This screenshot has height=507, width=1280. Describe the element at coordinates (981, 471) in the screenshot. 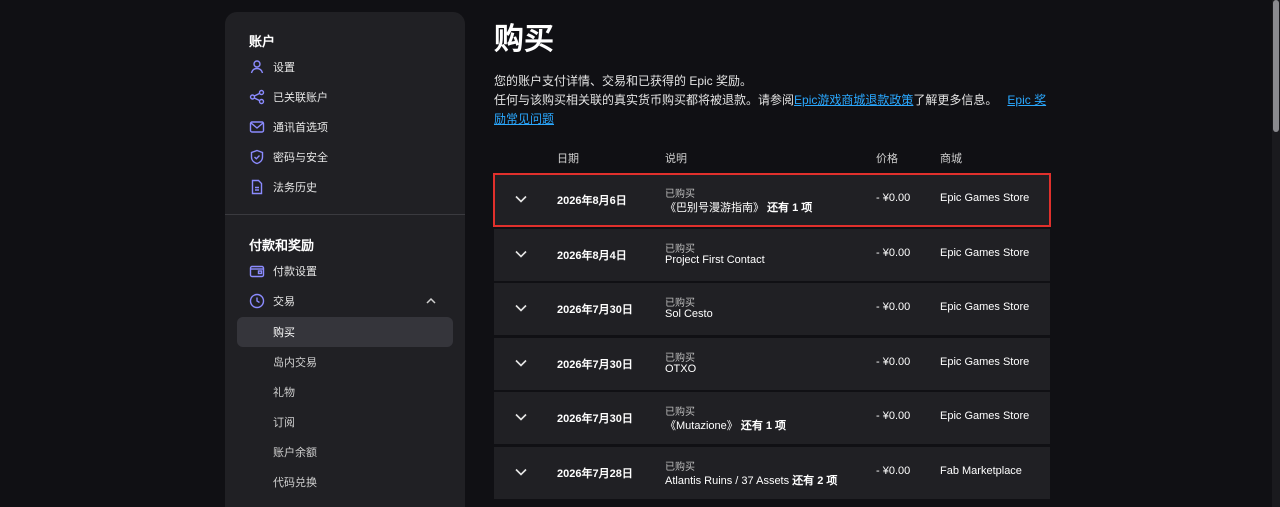

I see `row-store: Fab Marketplace` at that location.